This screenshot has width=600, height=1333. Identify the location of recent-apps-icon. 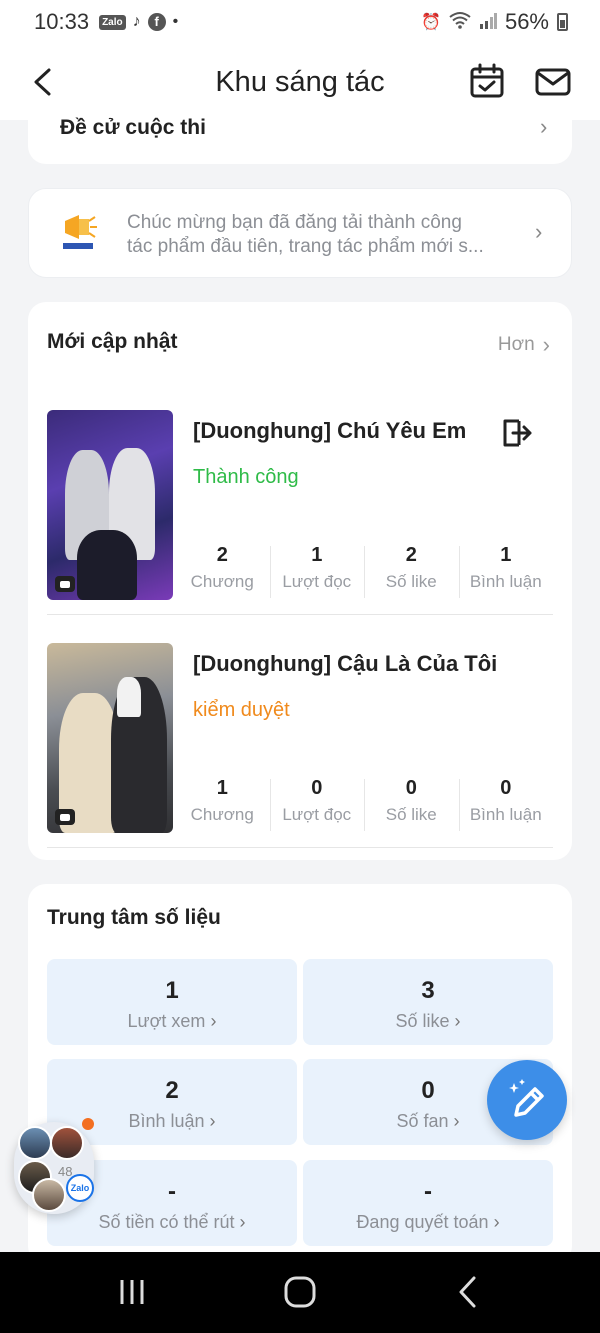
(132, 1292).